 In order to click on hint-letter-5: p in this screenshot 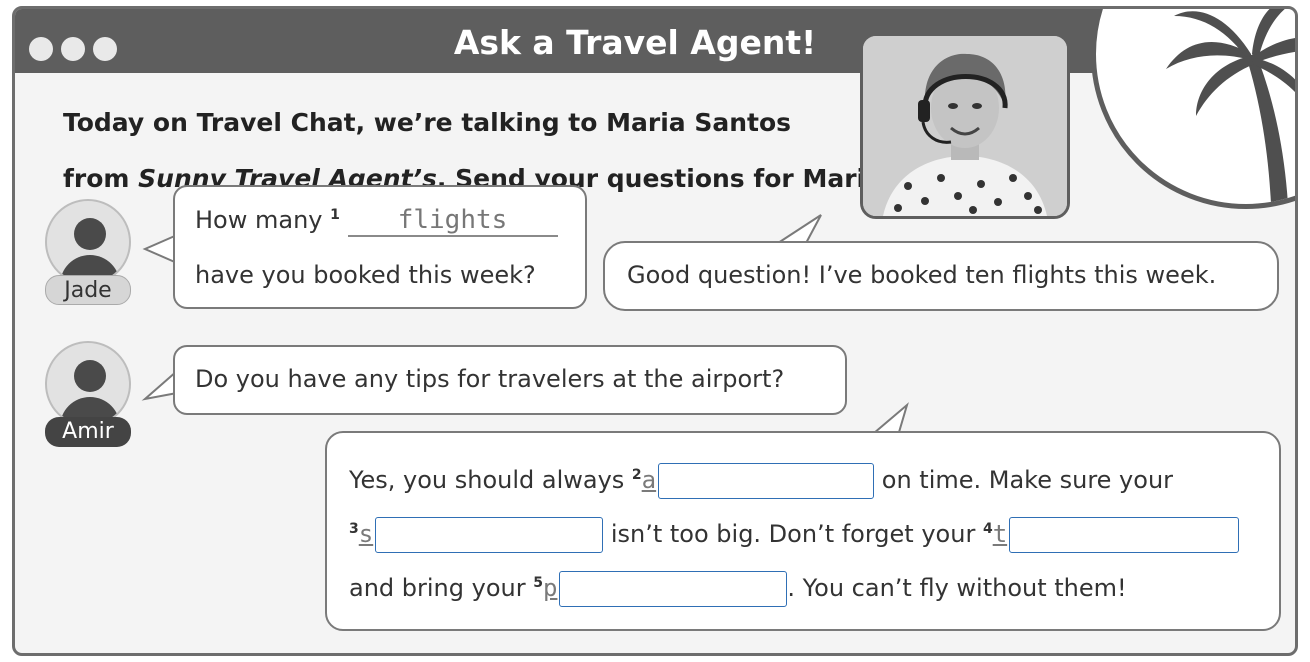, I will do `click(550, 588)`.